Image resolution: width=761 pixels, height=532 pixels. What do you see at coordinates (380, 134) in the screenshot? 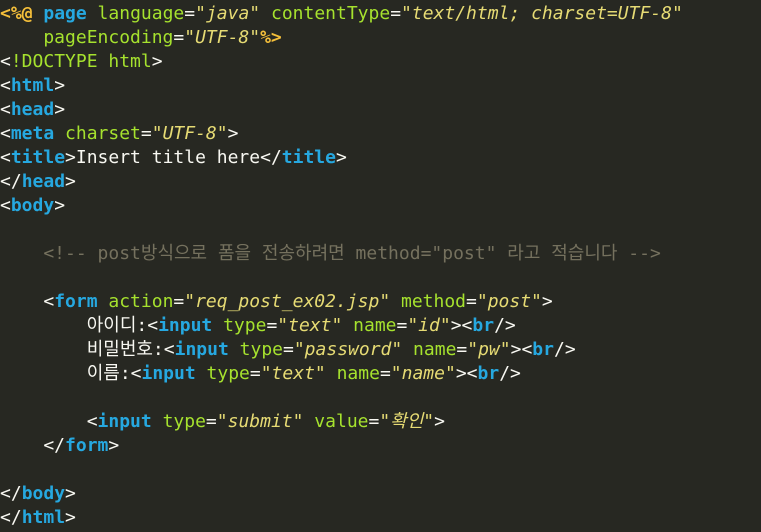
I see `code-line: <meta charset="UTF-8">` at bounding box center [380, 134].